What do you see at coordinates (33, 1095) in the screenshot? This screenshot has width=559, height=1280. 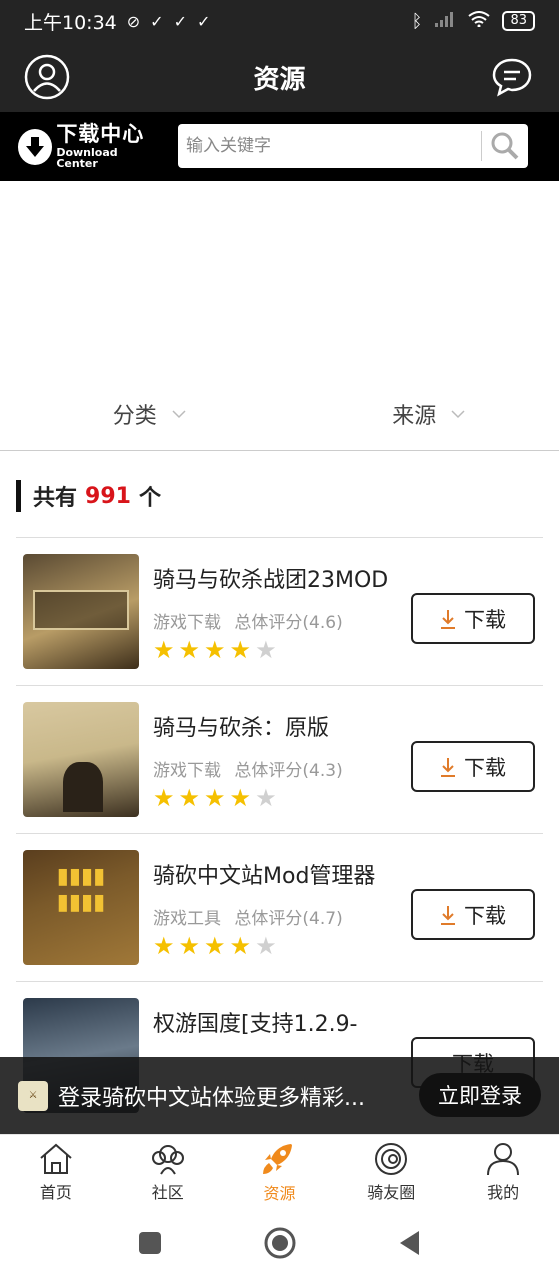 I see `app-logo-icon: ⚔` at bounding box center [33, 1095].